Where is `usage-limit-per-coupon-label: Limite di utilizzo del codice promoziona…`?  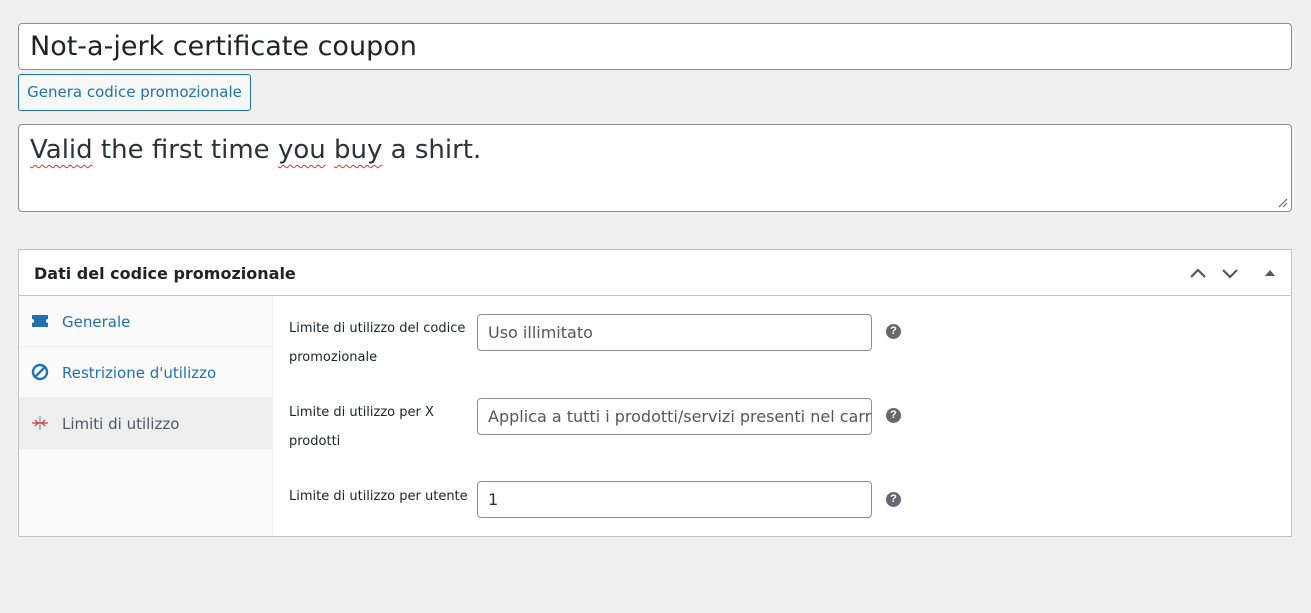
usage-limit-per-coupon-label: Limite di utilizzo del codice promoziona… is located at coordinates (377, 343).